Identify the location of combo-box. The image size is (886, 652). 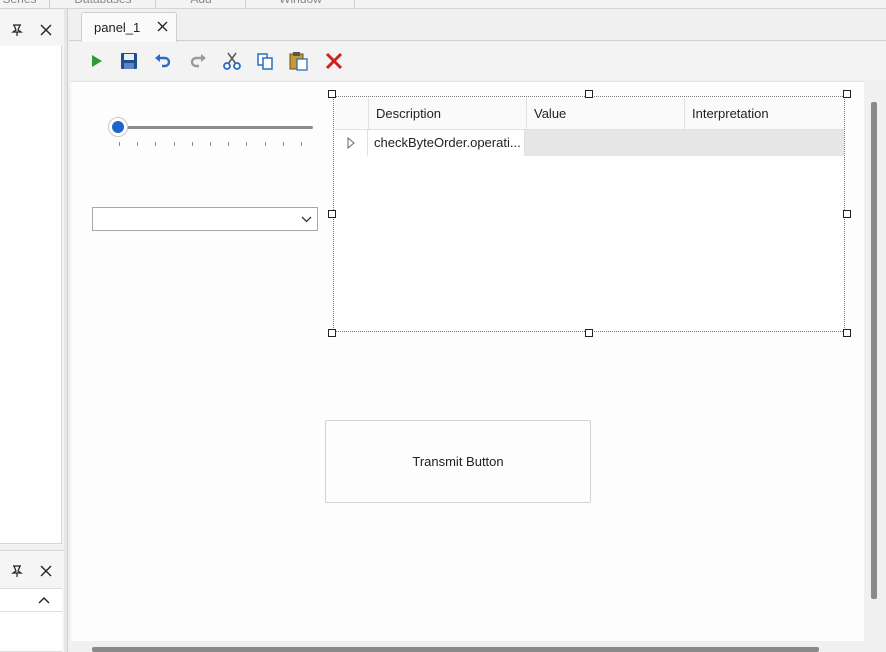
(205, 219).